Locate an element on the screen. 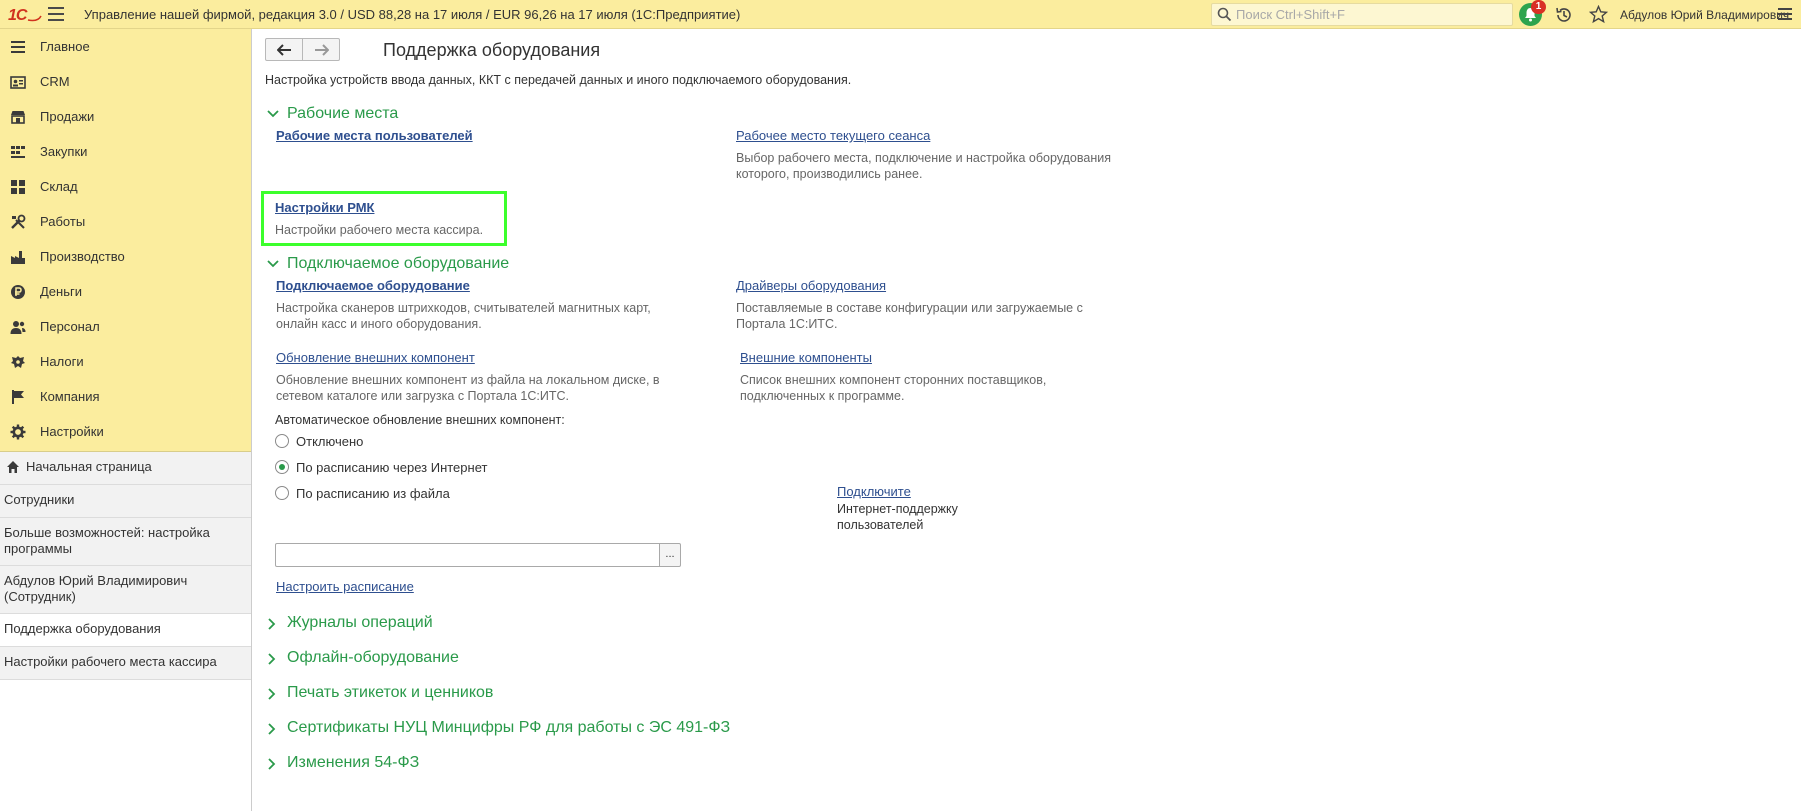 The height and width of the screenshot is (811, 1801). section-label: Главное is located at coordinates (65, 46).